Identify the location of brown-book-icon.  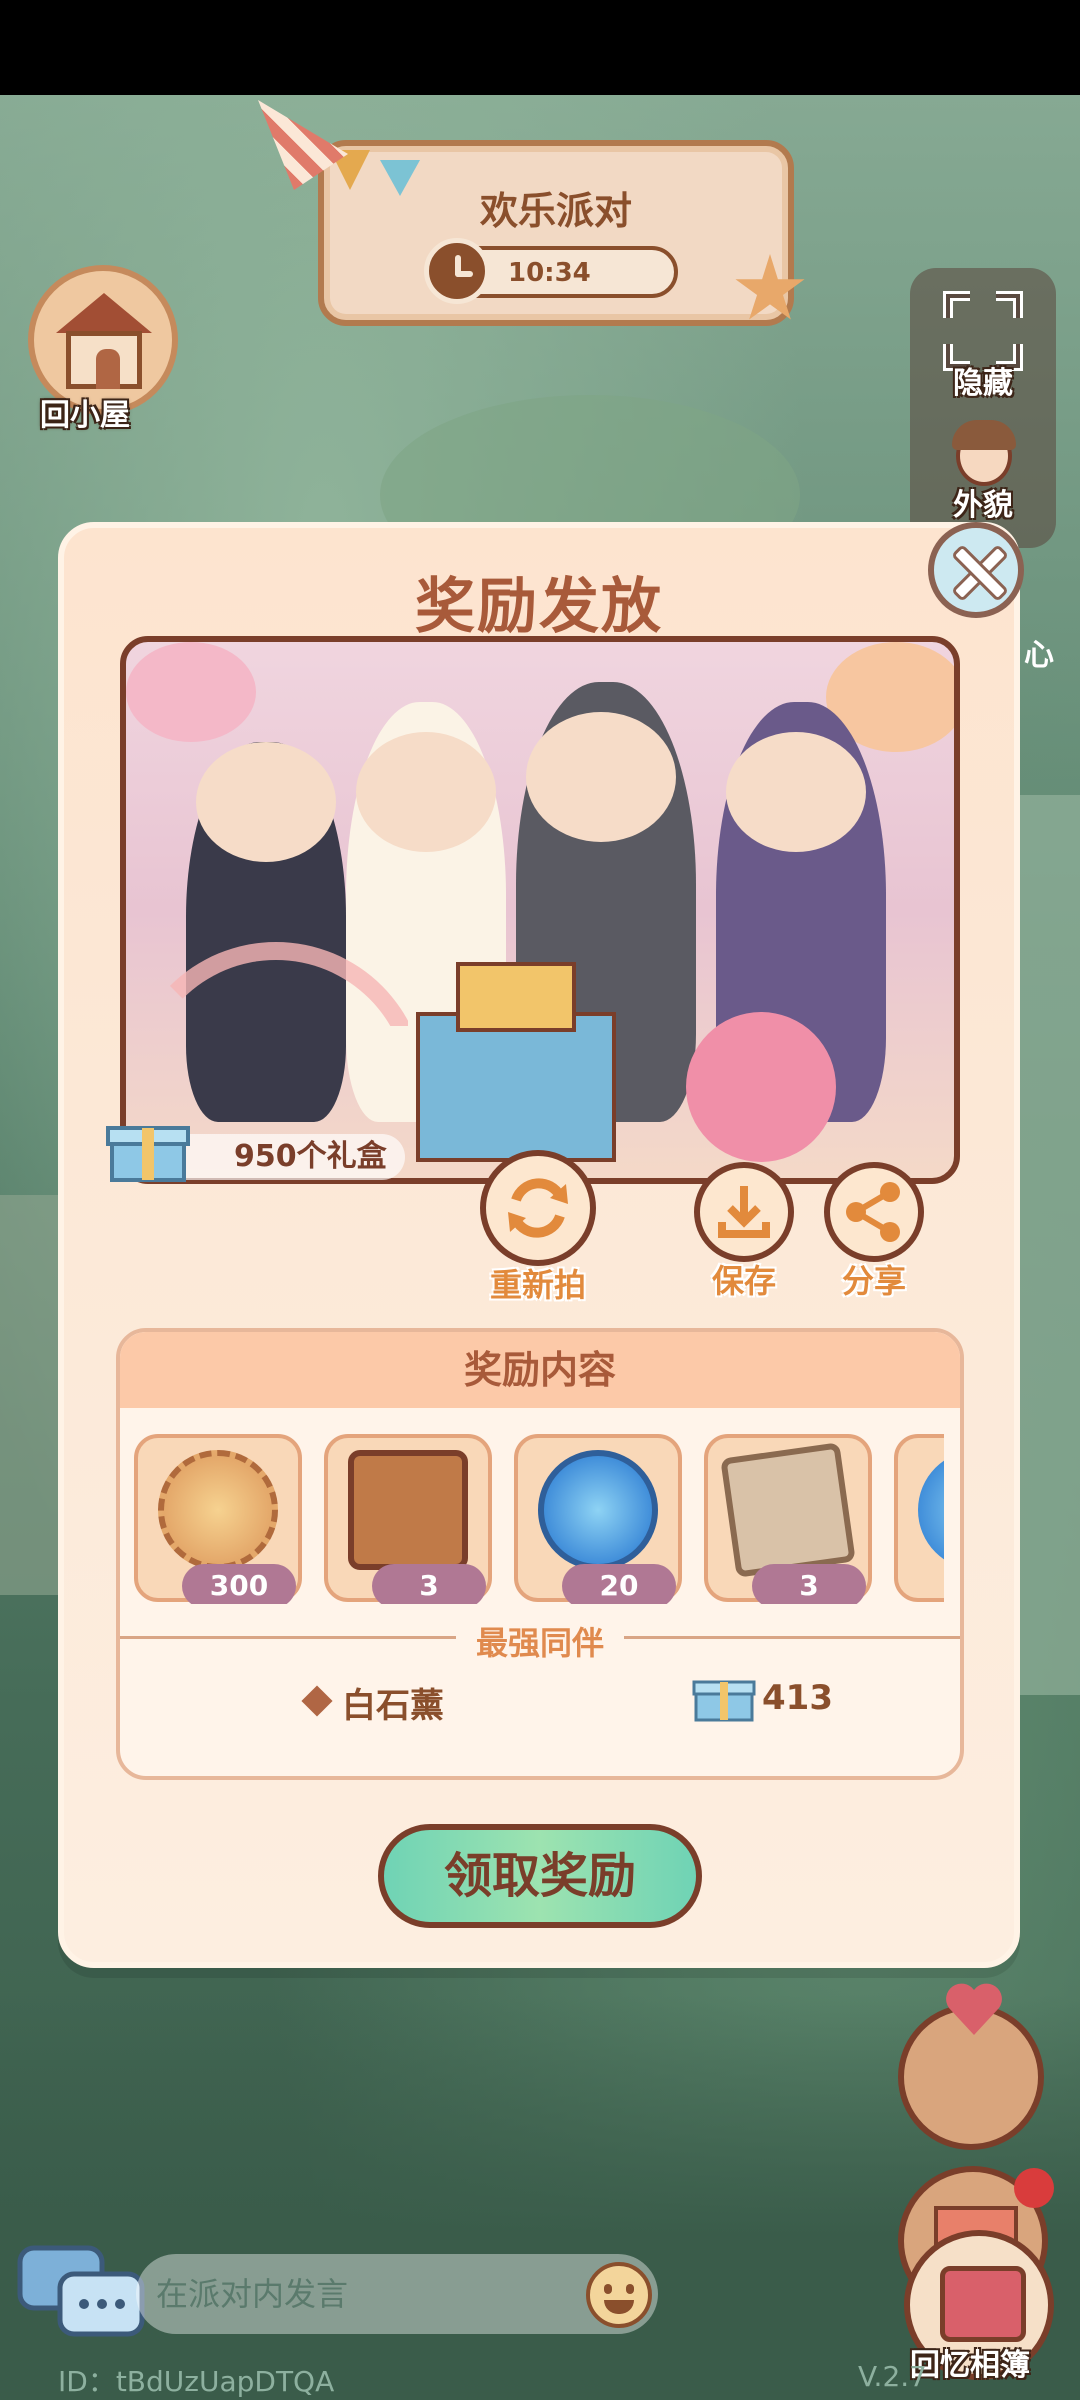
(408, 1510).